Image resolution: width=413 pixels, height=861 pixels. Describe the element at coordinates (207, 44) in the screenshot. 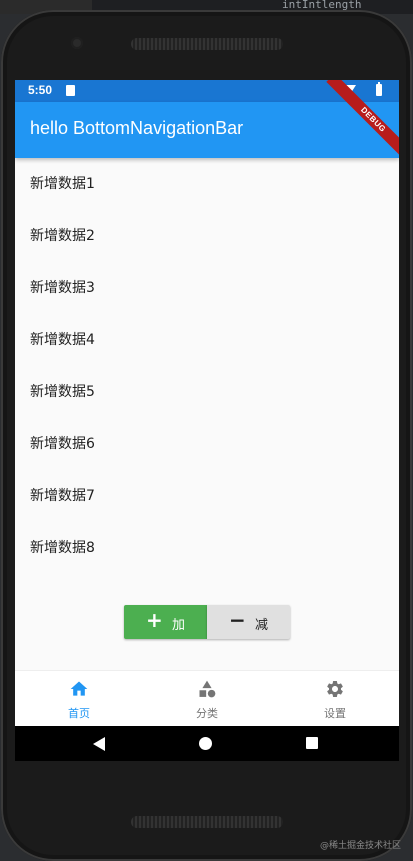

I see `top-speaker` at that location.